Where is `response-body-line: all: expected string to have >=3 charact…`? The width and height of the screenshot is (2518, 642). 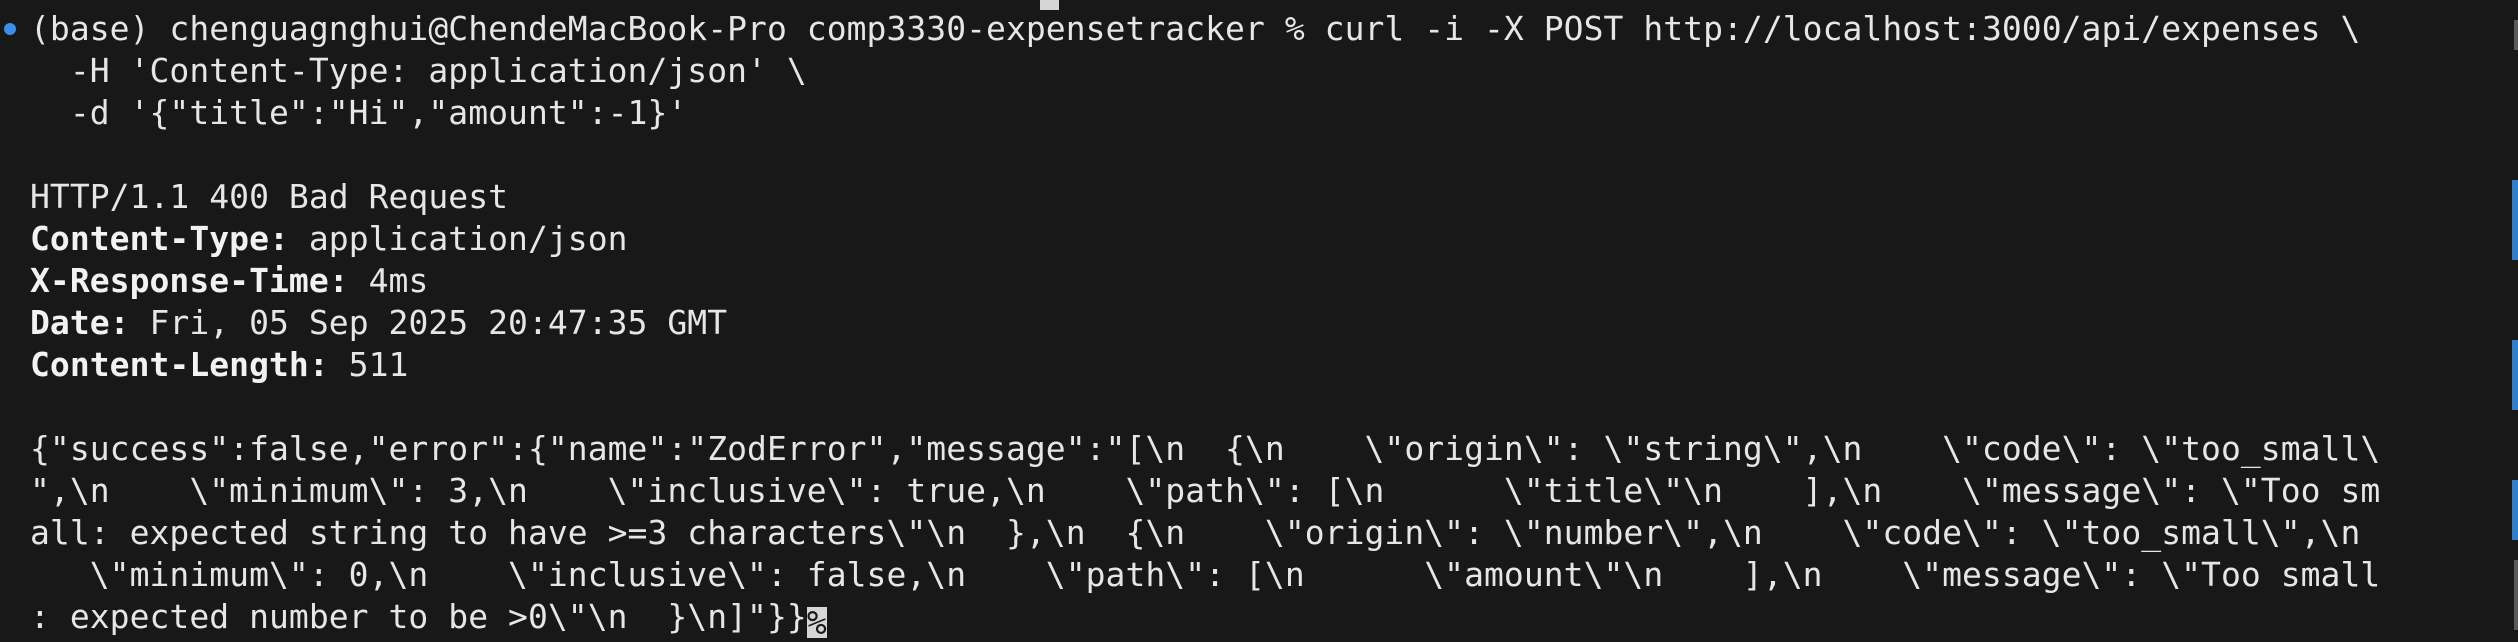
response-body-line: all: expected string to have >=3 charact… is located at coordinates (1195, 532).